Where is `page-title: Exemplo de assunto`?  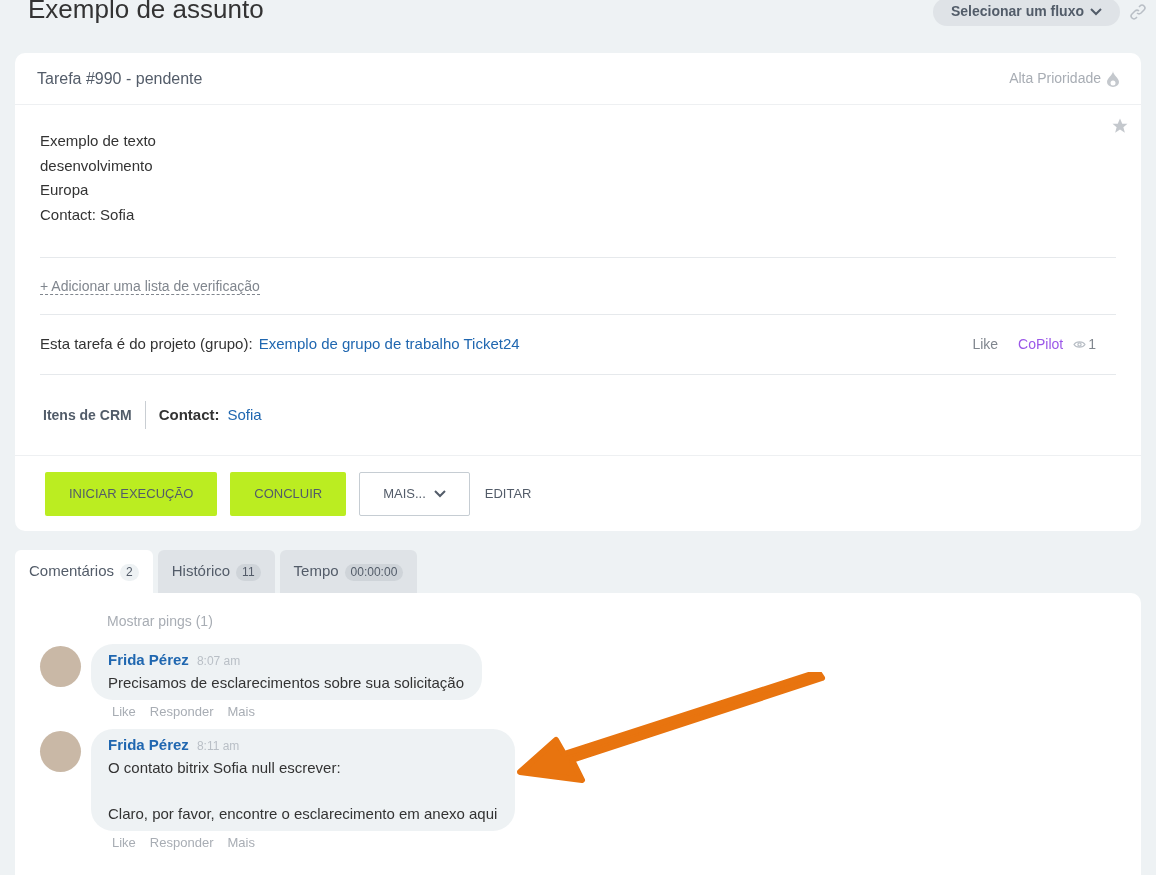 page-title: Exemplo de assunto is located at coordinates (146, 11).